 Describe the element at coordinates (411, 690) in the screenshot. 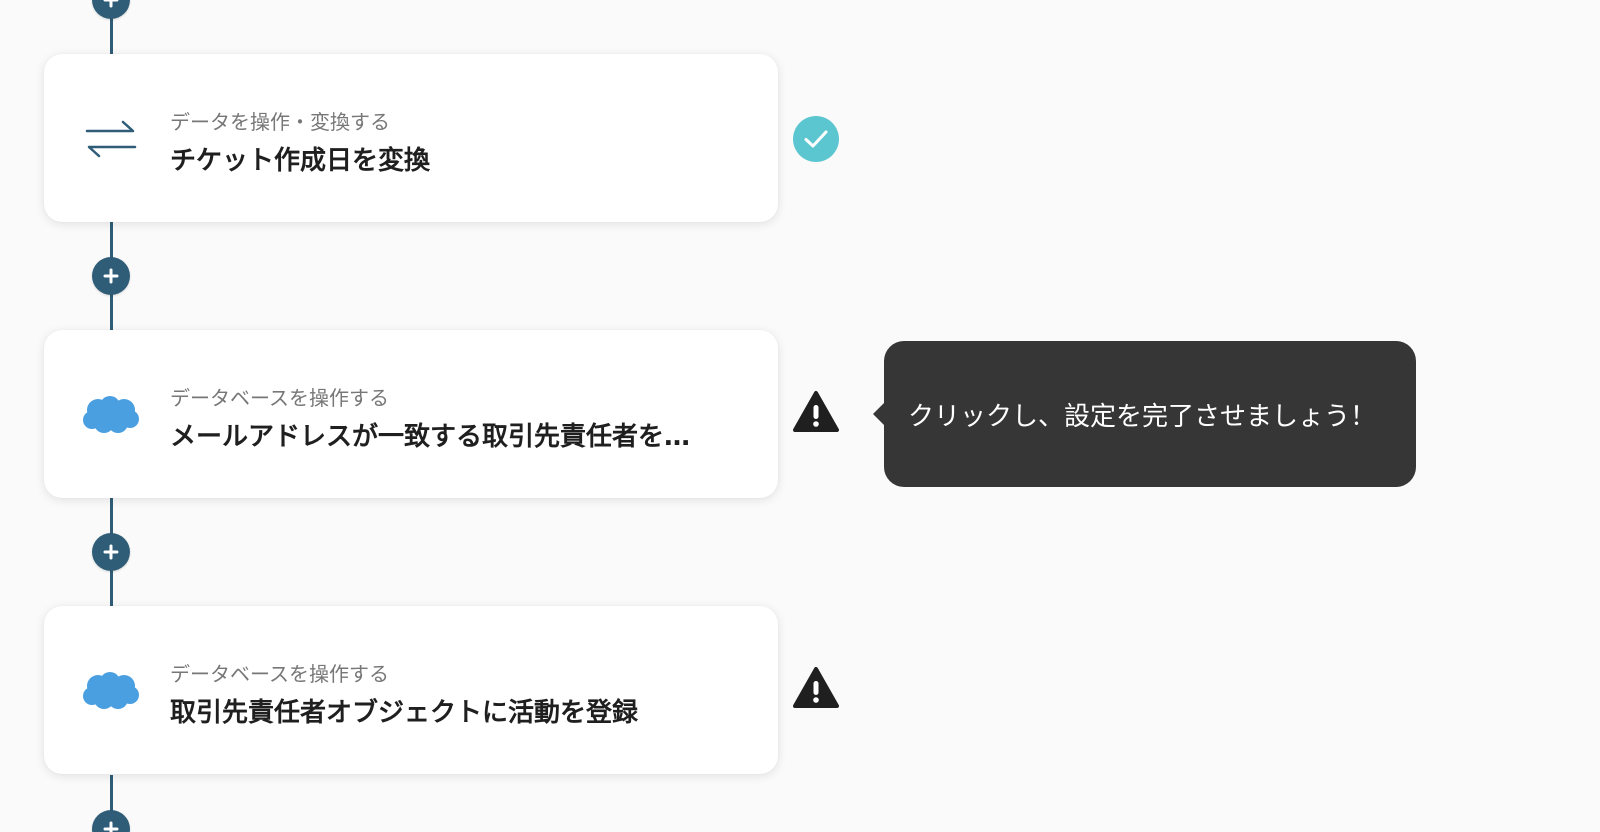

I see `step-card-register-activity: データベースを操作する 取引先責任者オブジェクトに活動を登録` at that location.